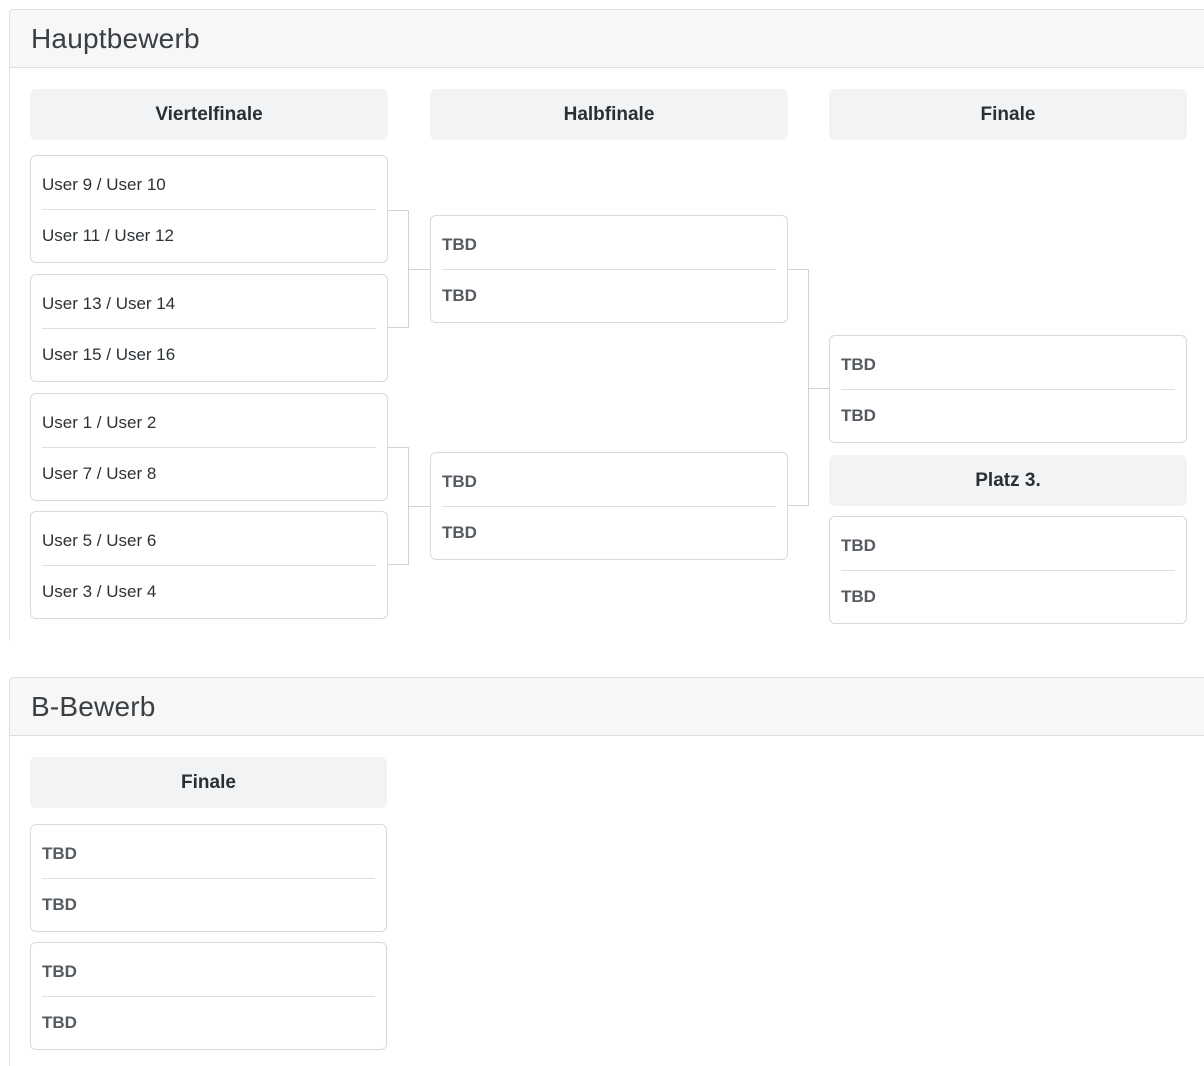  I want to click on semifinal-match-1: TBD TBD, so click(609, 269).